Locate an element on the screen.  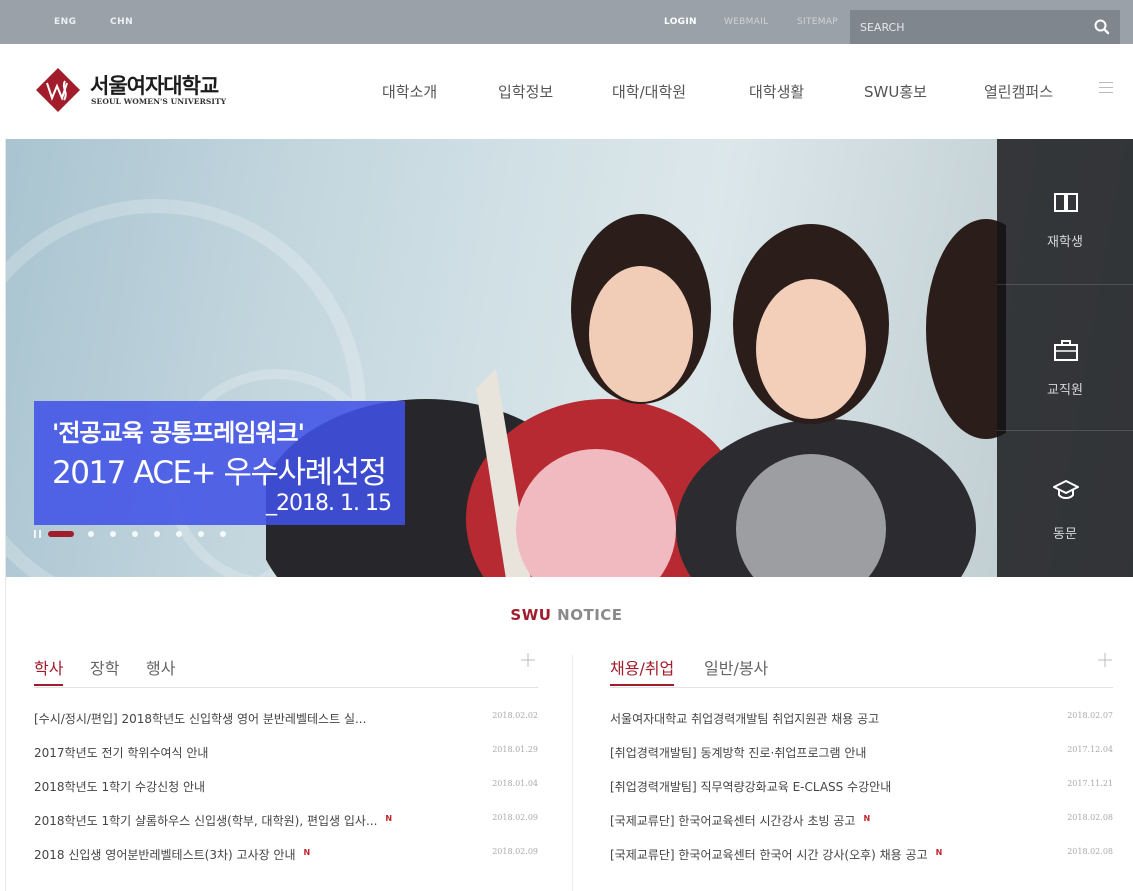
hero-caption-line1: '전공교육 공통프레임워크' is located at coordinates (178, 433).